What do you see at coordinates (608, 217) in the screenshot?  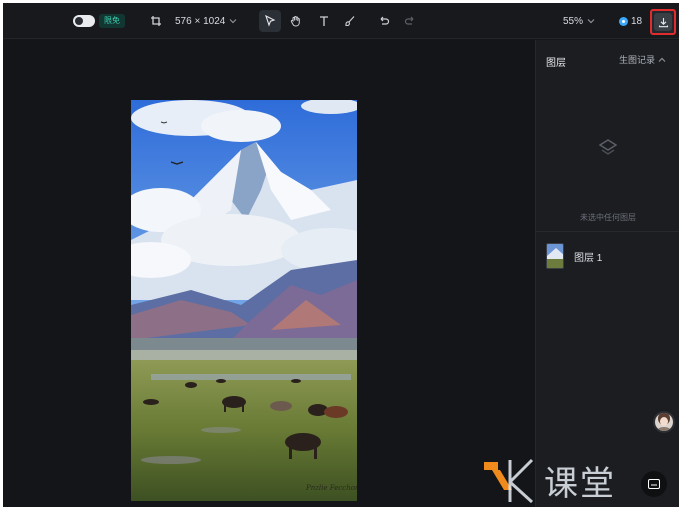 I see `empty-state-message: 未选中任何图层` at bounding box center [608, 217].